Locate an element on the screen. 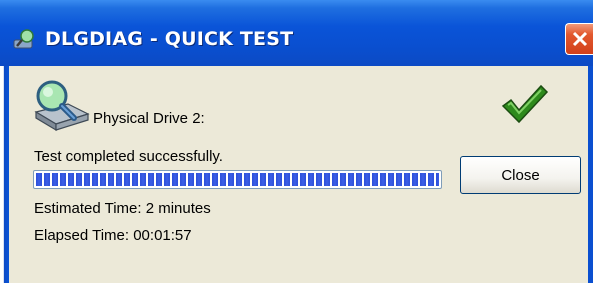 The image size is (593, 283). window-title: DLGDIAG - QUICK TEST is located at coordinates (169, 39).